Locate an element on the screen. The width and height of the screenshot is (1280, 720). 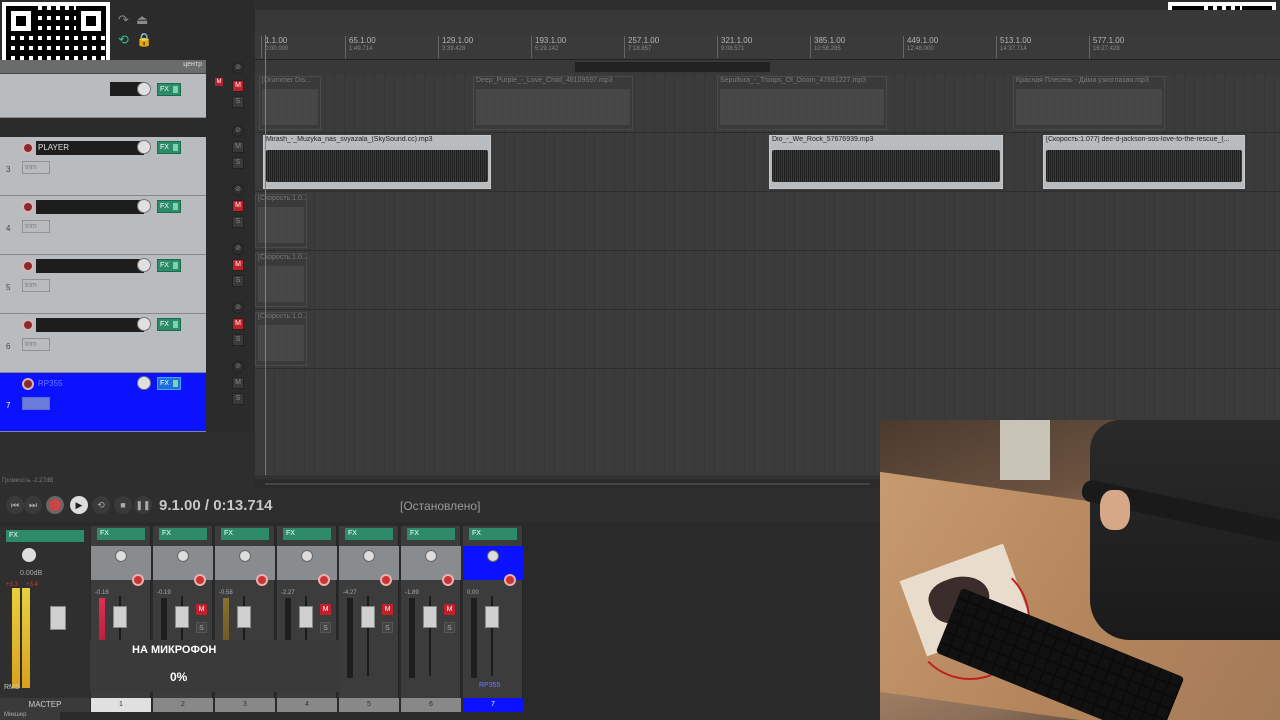
go-to-start-icon: ⏮ is located at coordinates (15, 505).